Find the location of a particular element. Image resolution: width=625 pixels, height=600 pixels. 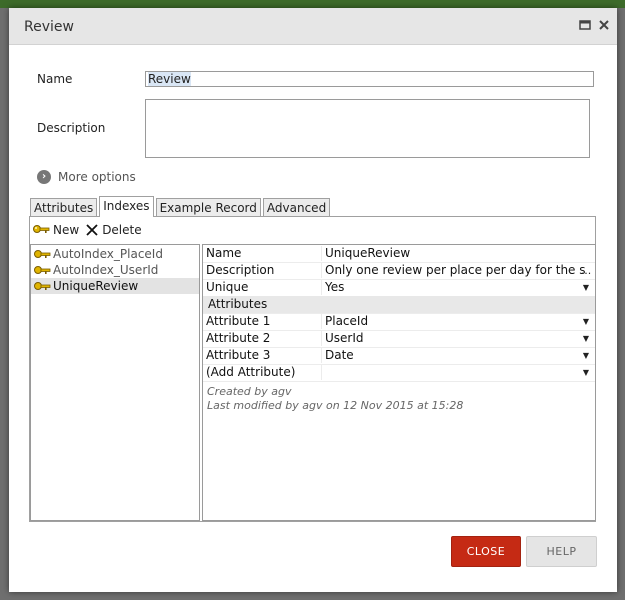

delete-index-button: Delete is located at coordinates (113, 230).